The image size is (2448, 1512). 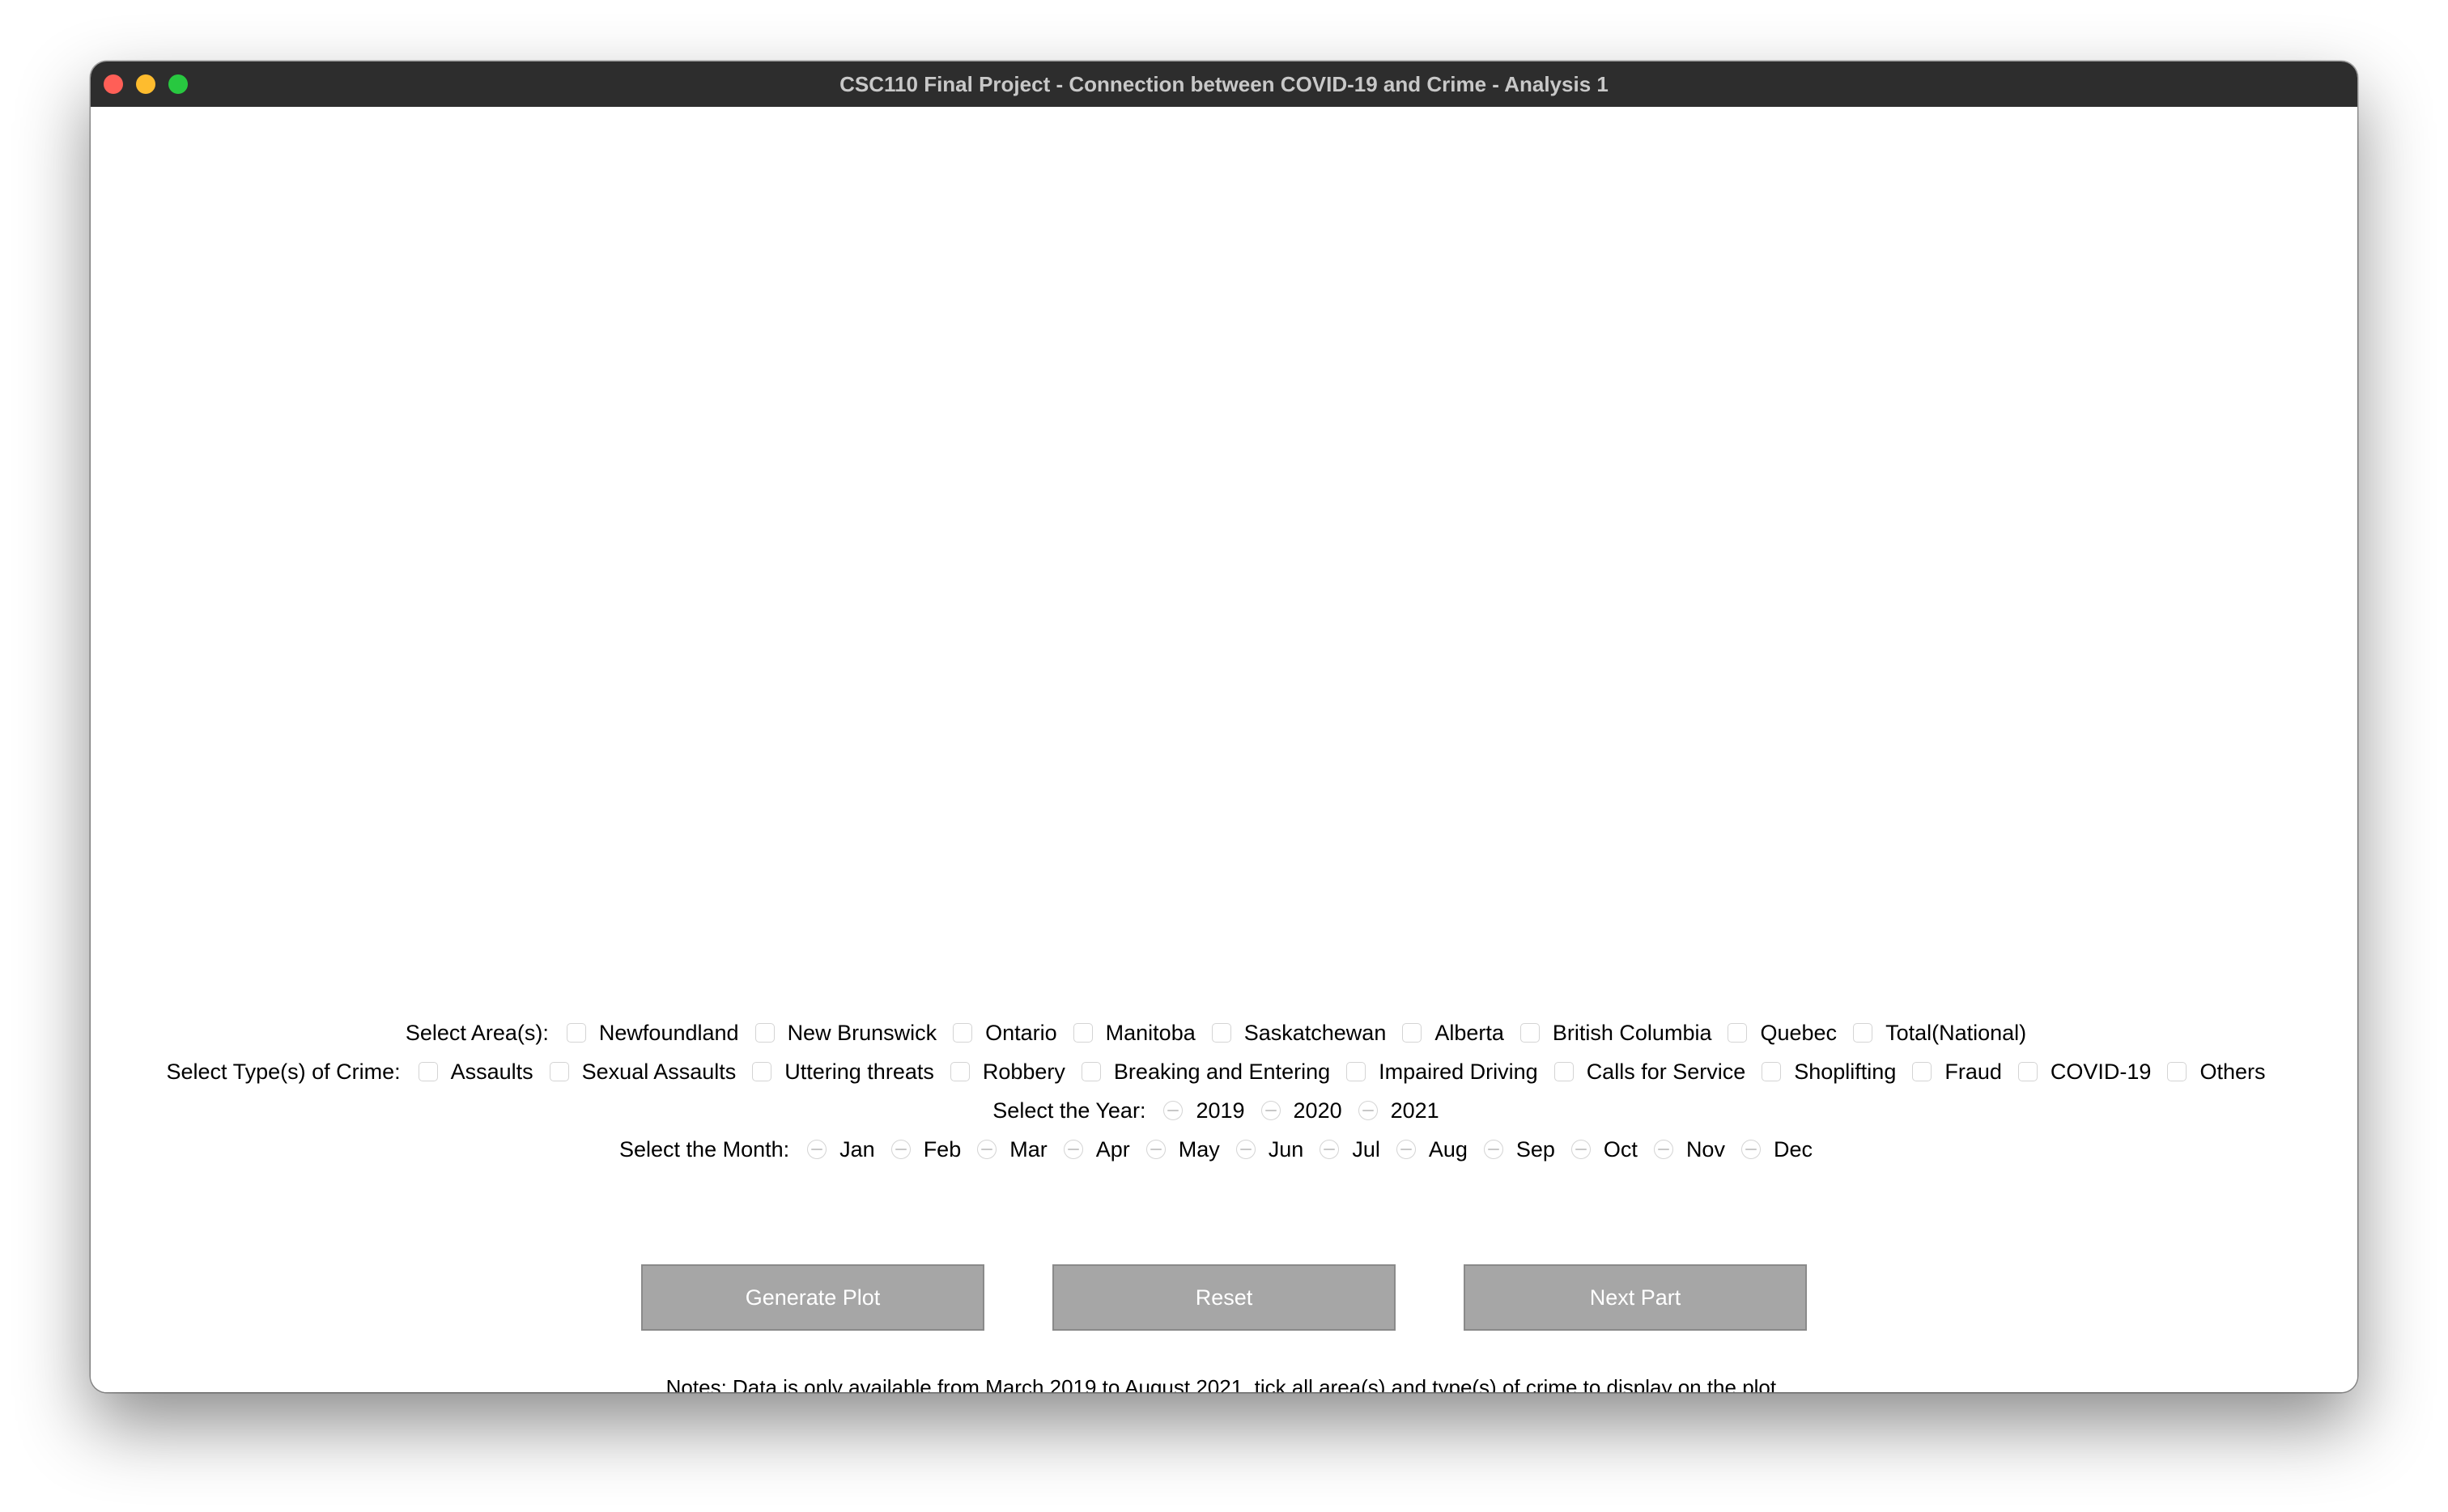 What do you see at coordinates (1689, 1149) in the screenshot?
I see `radio-month-nov: Nov` at bounding box center [1689, 1149].